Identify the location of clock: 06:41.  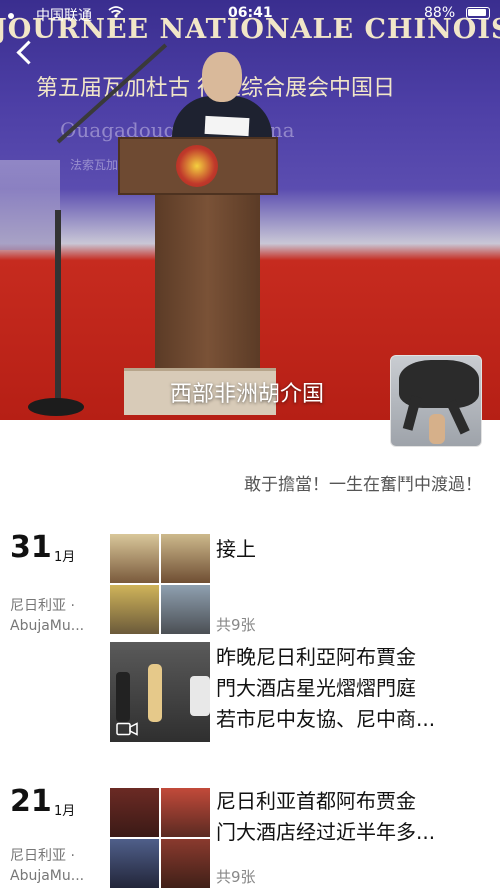
(250, 13).